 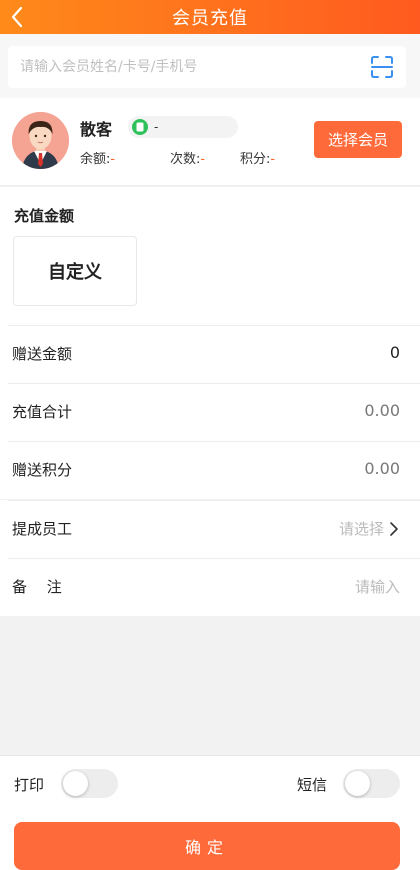 I want to click on member-phone-pill: -, so click(x=183, y=127).